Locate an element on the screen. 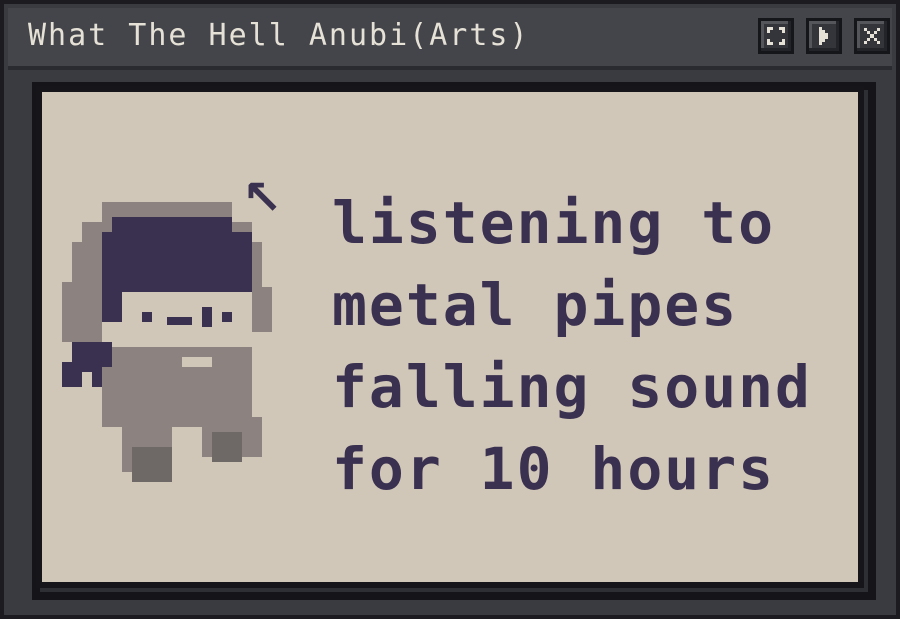  window-title: What The Hell Anubi(Arts) is located at coordinates (279, 35).